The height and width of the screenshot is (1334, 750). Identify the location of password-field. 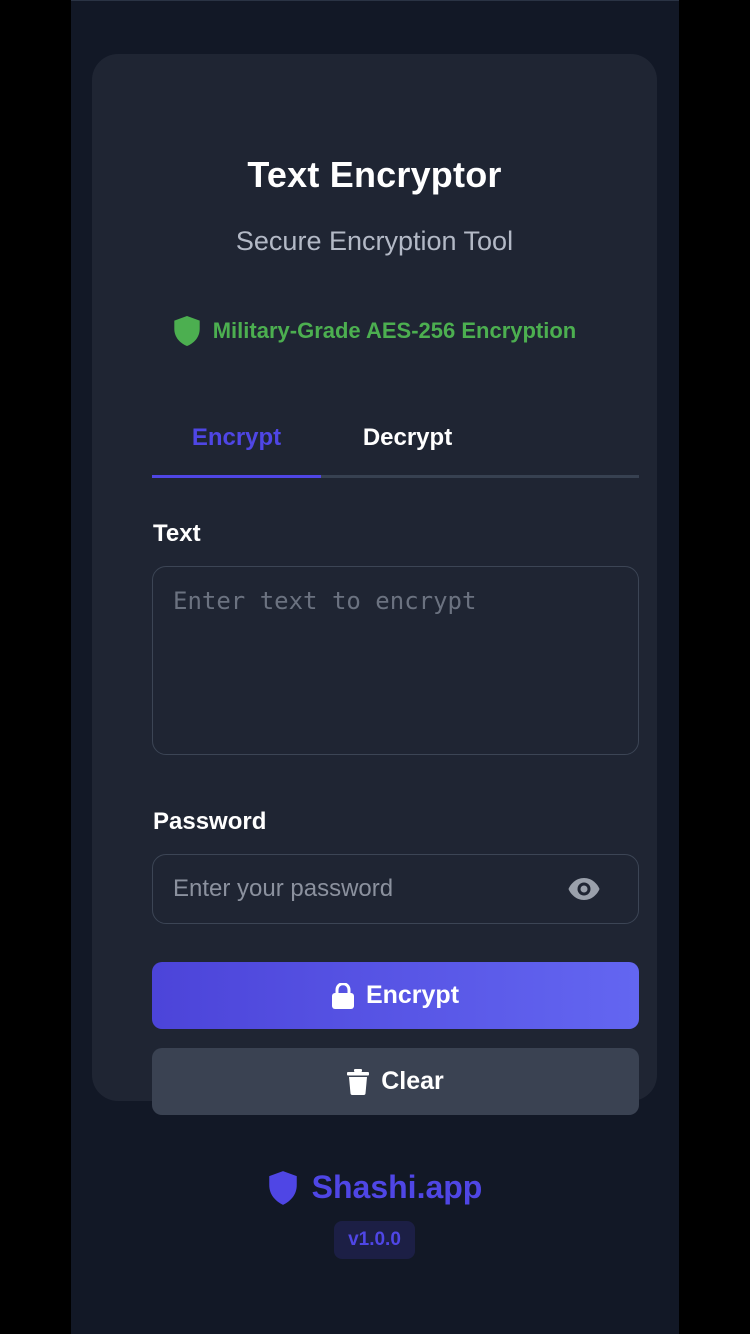
(395, 889).